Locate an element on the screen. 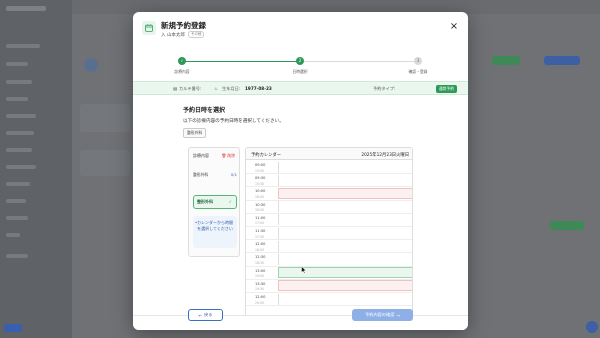 The height and width of the screenshot is (338, 600). time-slot-sublabel: 16:30 is located at coordinates (259, 210).